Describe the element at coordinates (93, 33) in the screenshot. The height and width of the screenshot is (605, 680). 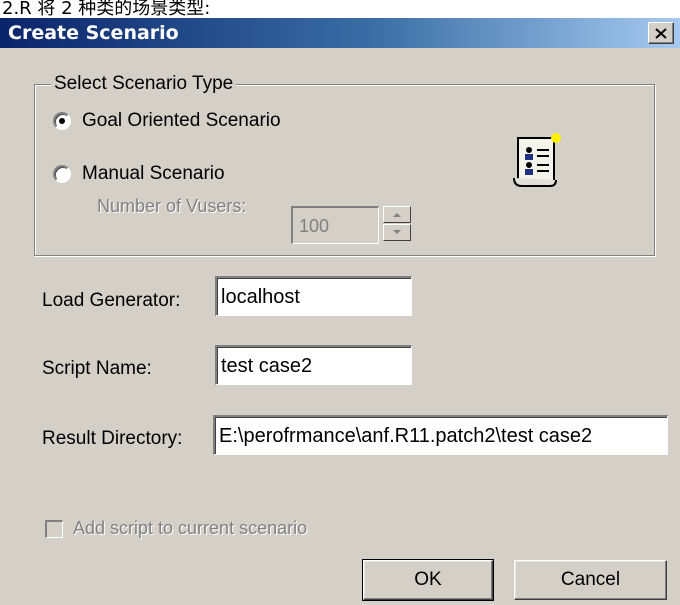
I see `dialog-title: Create Scenario` at that location.